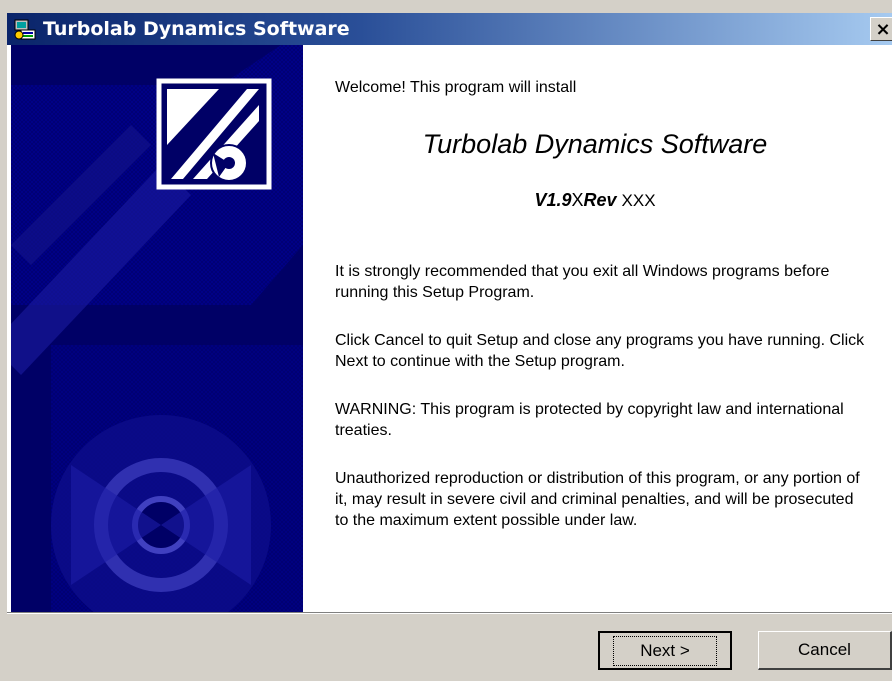 This screenshot has width=892, height=681. Describe the element at coordinates (25, 29) in the screenshot. I see `installer-icon` at that location.